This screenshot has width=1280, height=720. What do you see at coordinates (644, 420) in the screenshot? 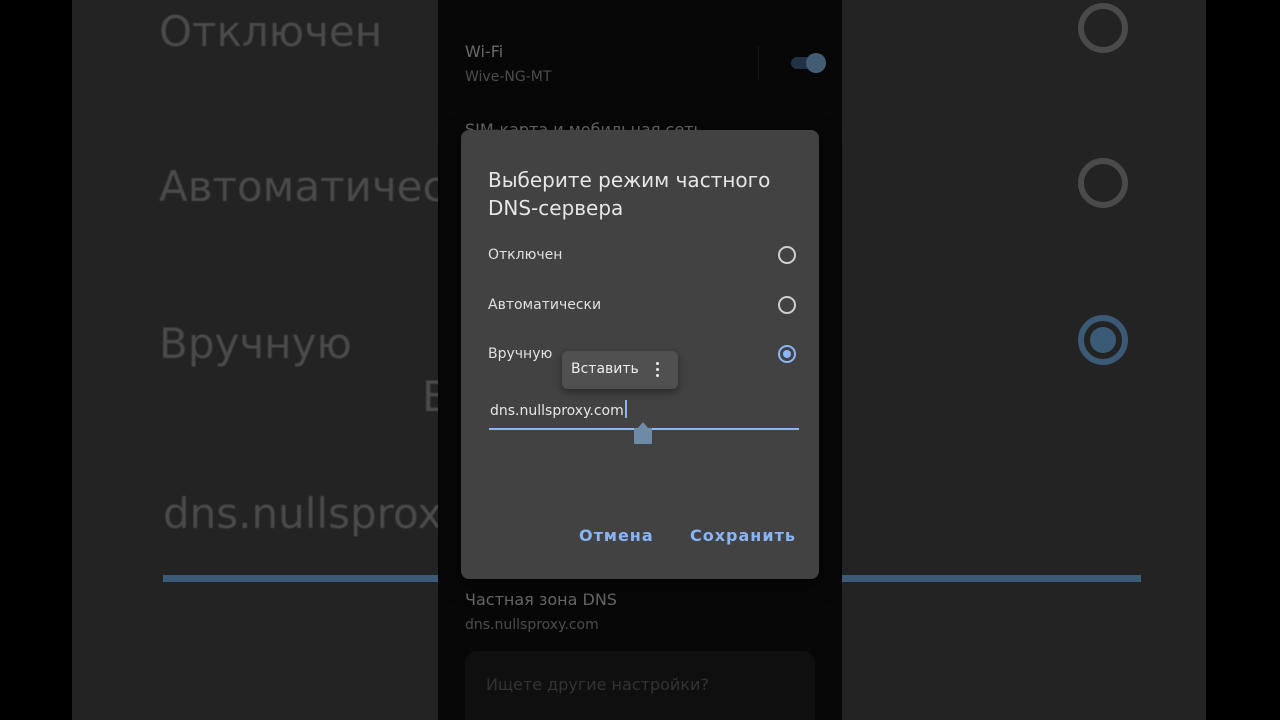
I see `hostname-input: dns.nullsproxy.com` at bounding box center [644, 420].